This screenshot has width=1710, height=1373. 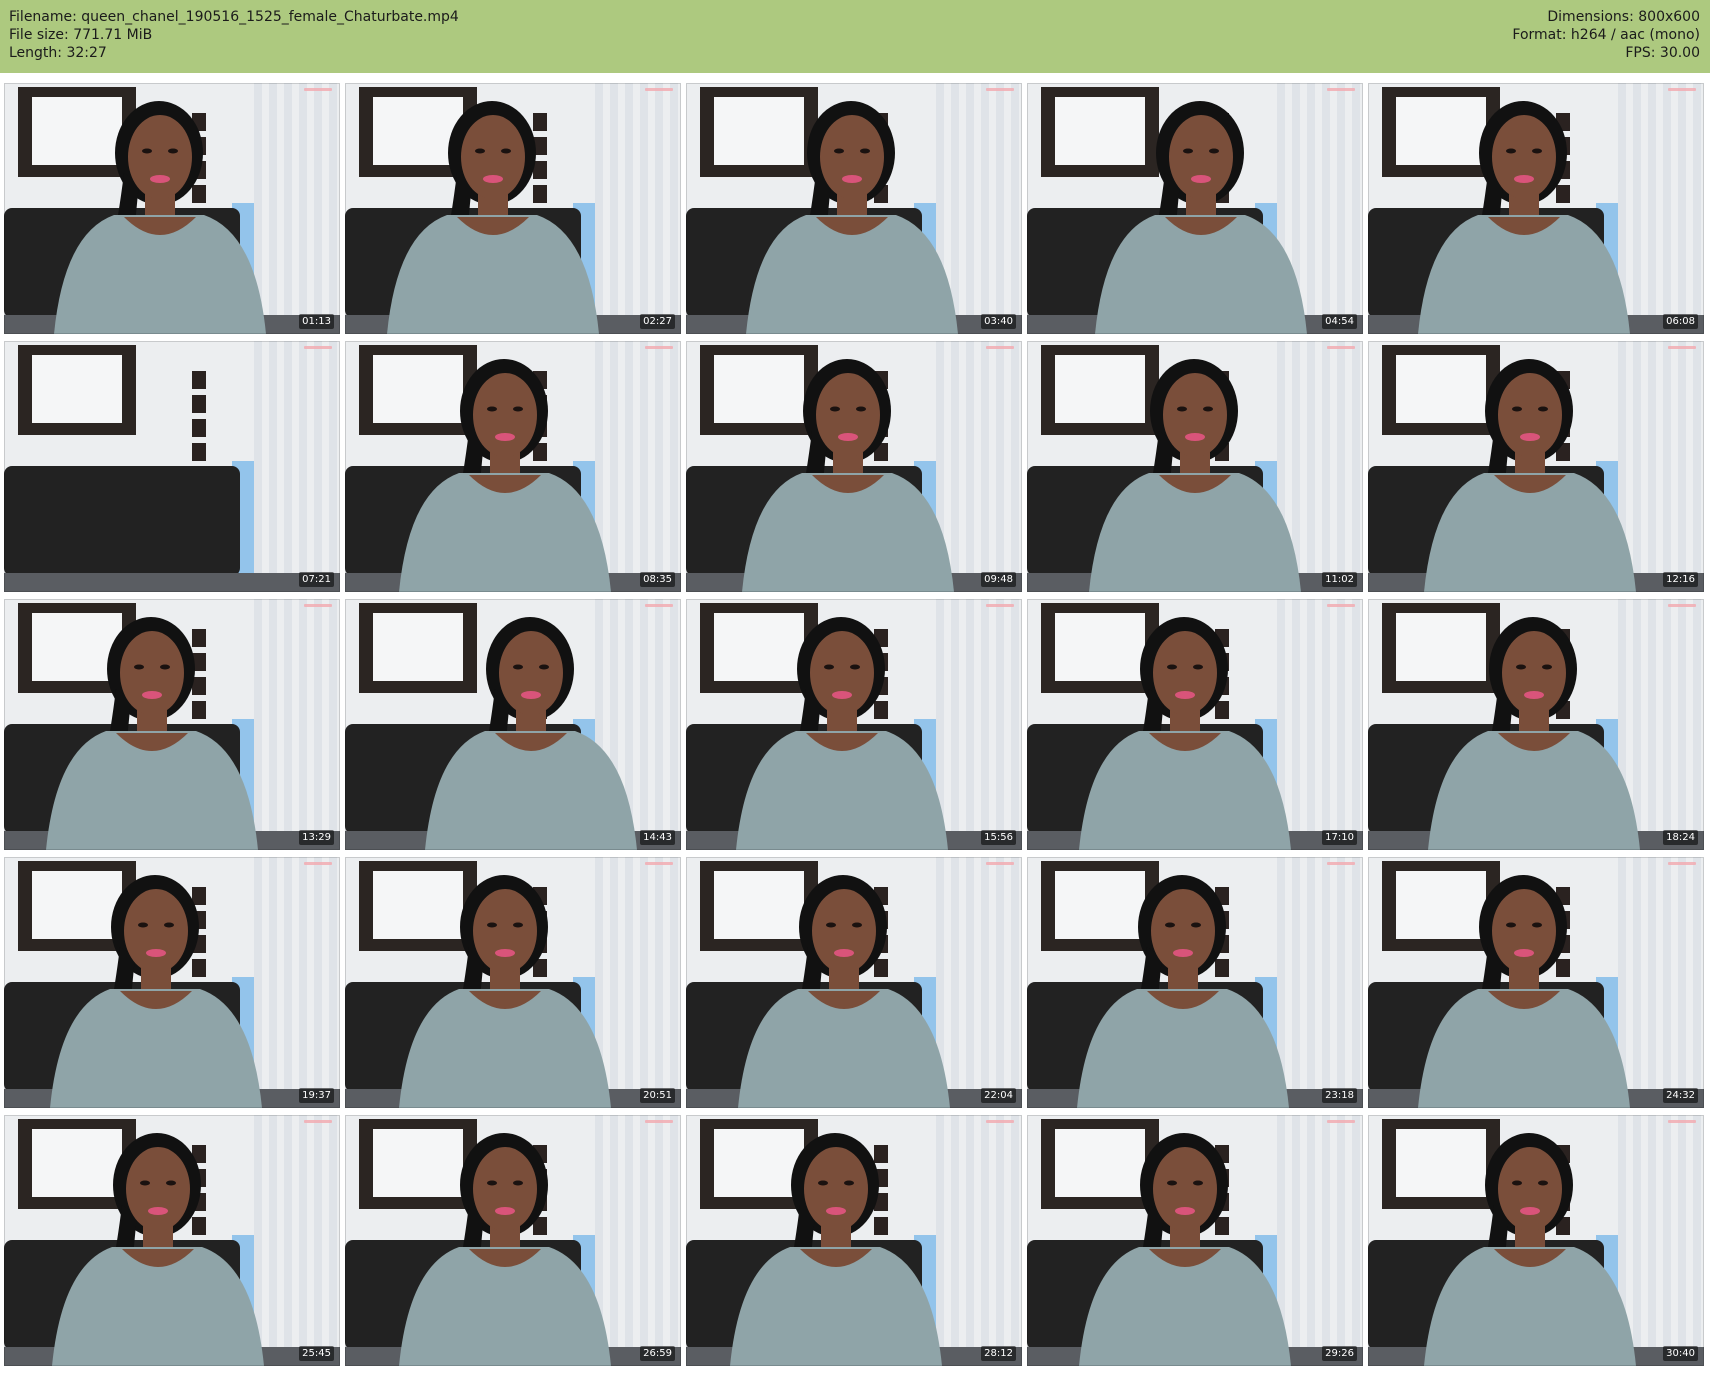 I want to click on video-thumbnail: 01:13, so click(x=172, y=208).